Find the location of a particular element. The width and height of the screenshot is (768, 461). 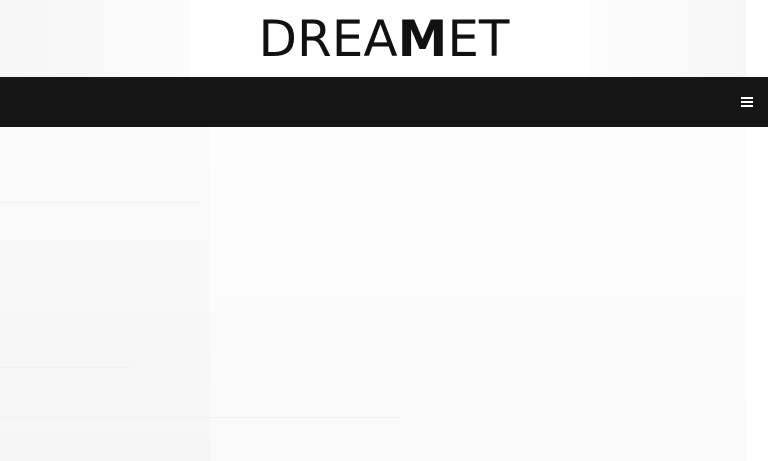

logo-prefix: DREA is located at coordinates (328, 39).